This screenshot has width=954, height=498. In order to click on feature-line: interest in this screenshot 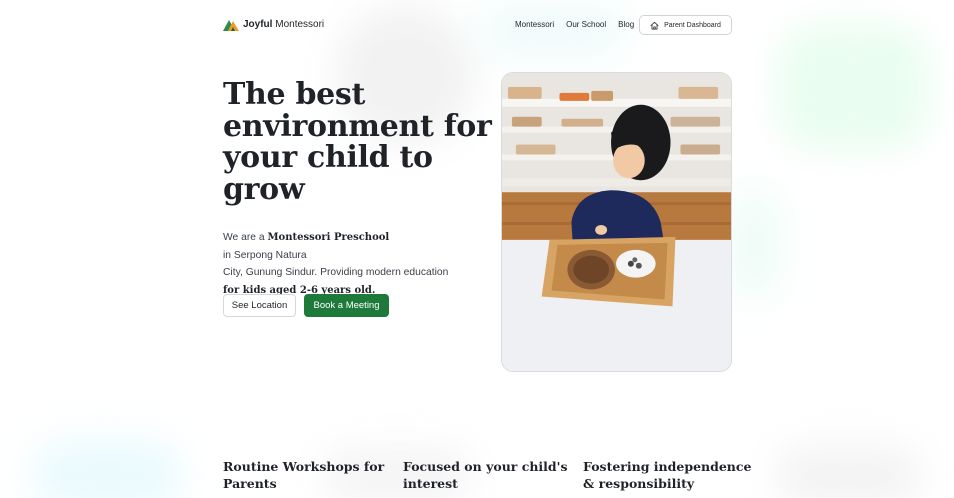, I will do `click(430, 483)`.